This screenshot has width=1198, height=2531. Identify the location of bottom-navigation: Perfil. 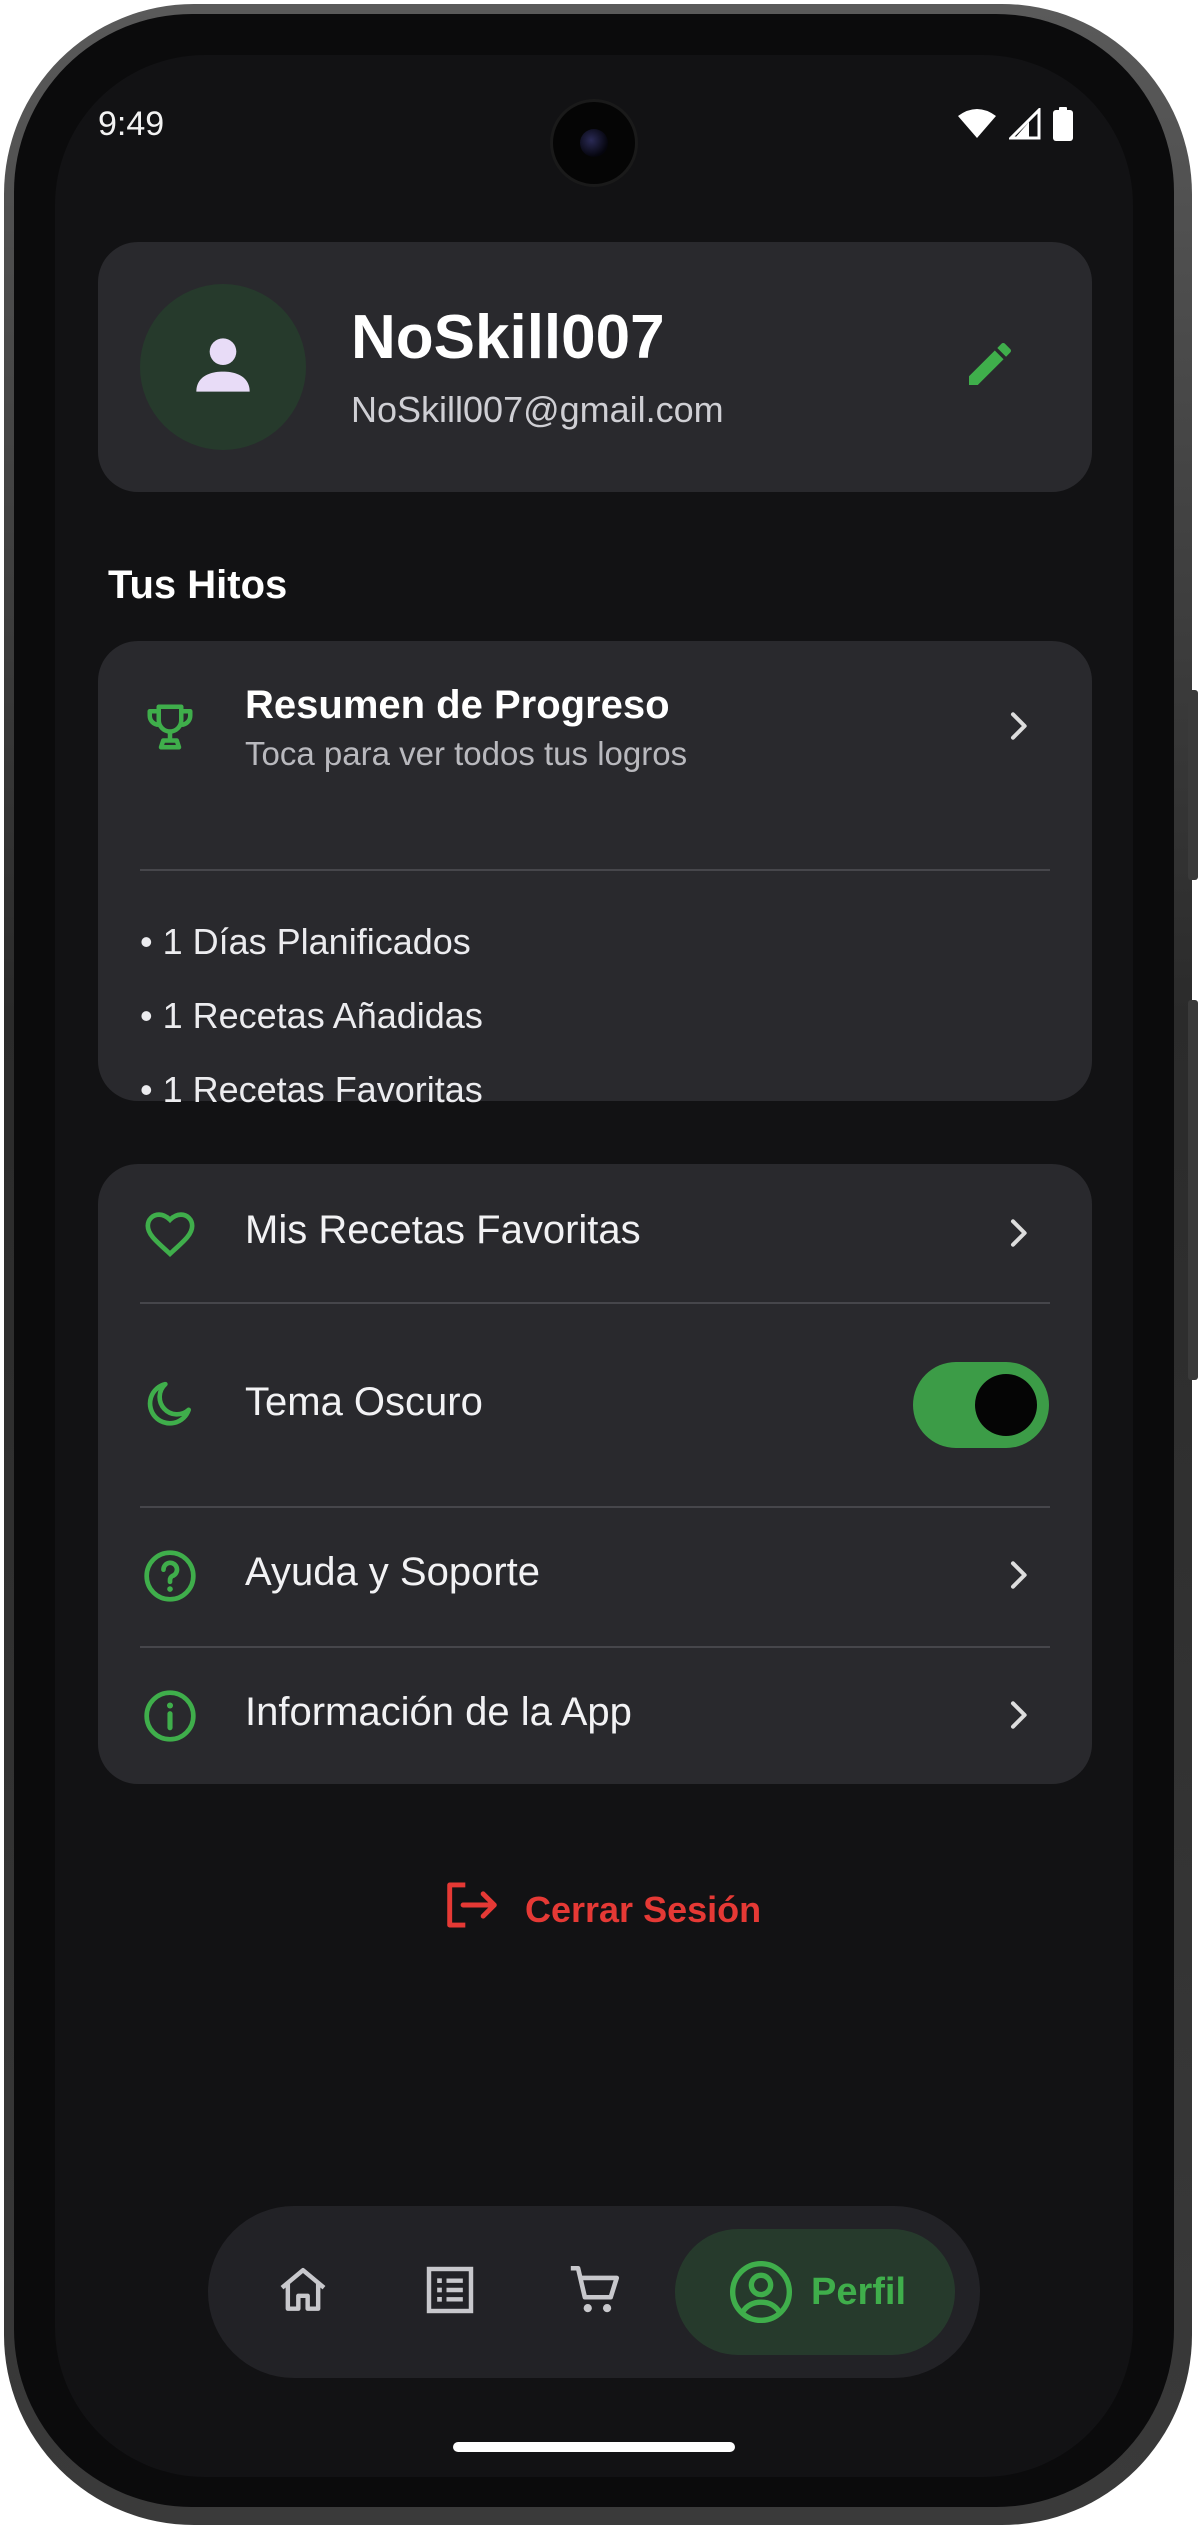
(594, 2292).